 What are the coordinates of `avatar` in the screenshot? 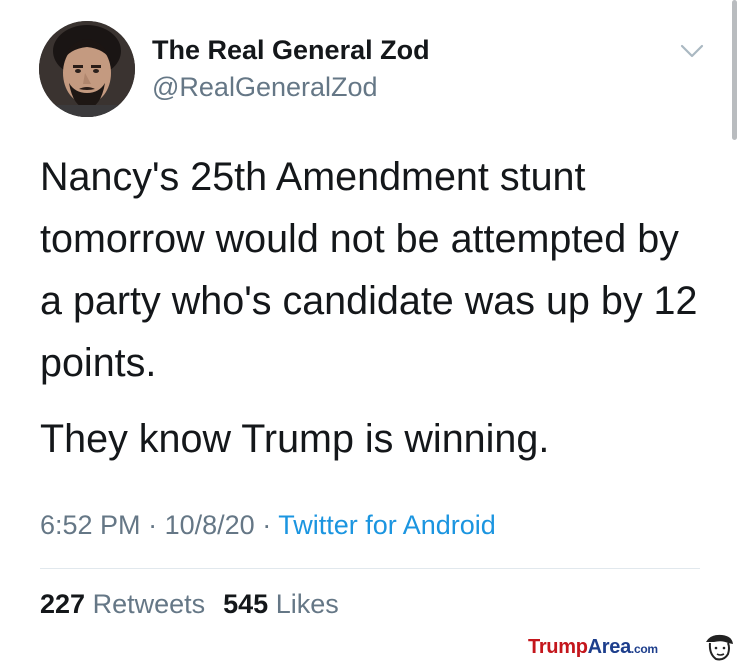 It's located at (87, 69).